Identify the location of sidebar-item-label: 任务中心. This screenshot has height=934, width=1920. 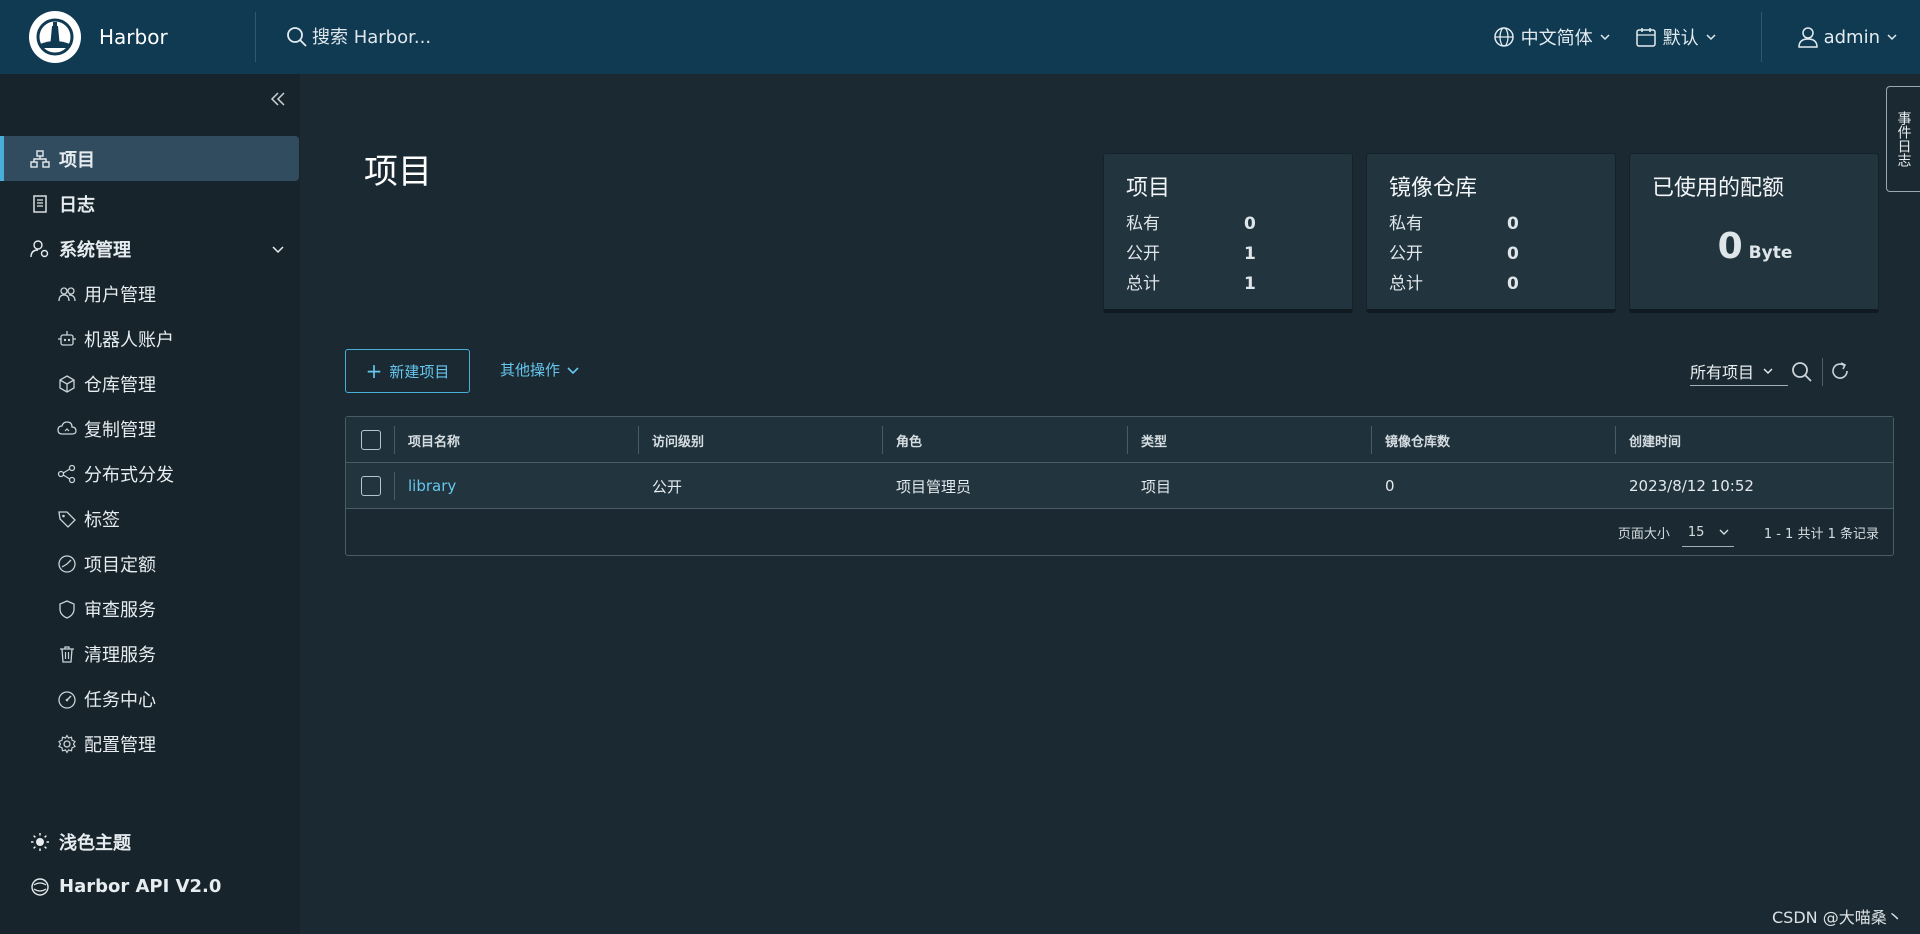
(120, 700).